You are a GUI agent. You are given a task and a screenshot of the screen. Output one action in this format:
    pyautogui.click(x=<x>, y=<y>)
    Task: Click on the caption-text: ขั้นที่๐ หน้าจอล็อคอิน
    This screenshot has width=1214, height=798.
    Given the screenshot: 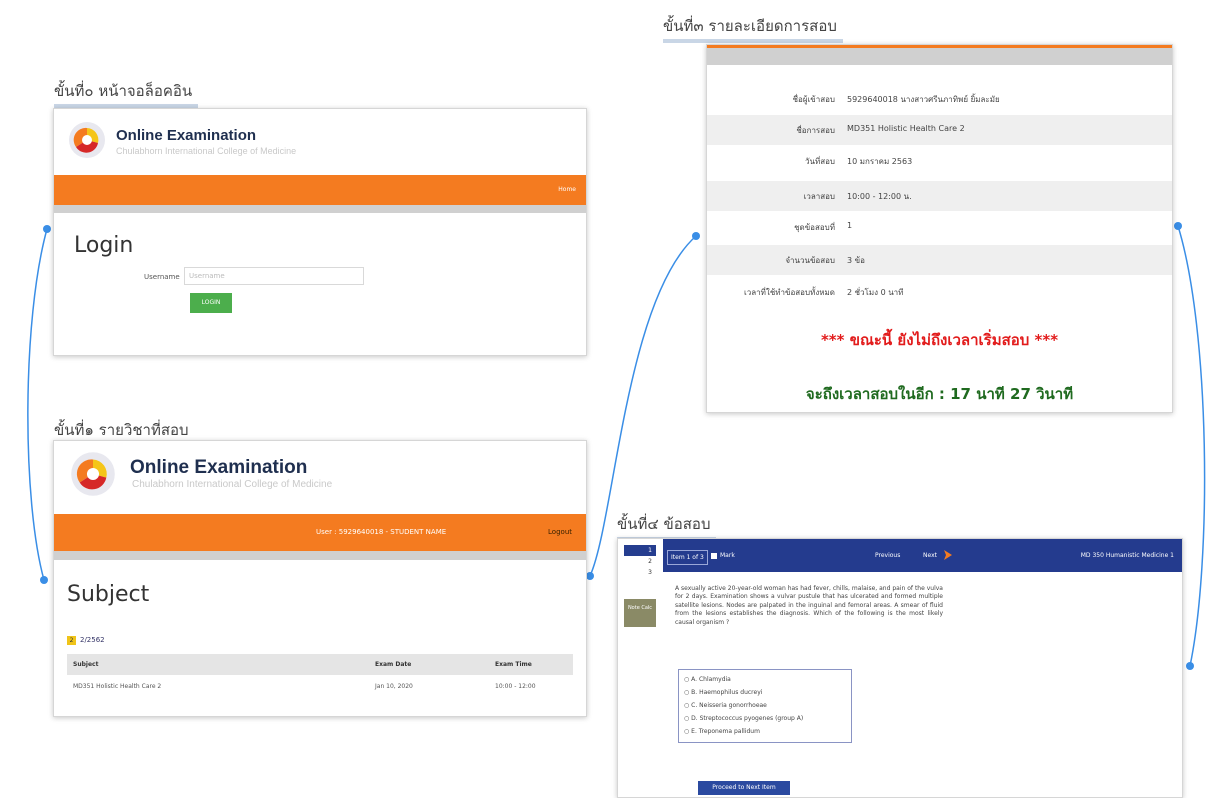 What is the action you would take?
    pyautogui.click(x=123, y=91)
    